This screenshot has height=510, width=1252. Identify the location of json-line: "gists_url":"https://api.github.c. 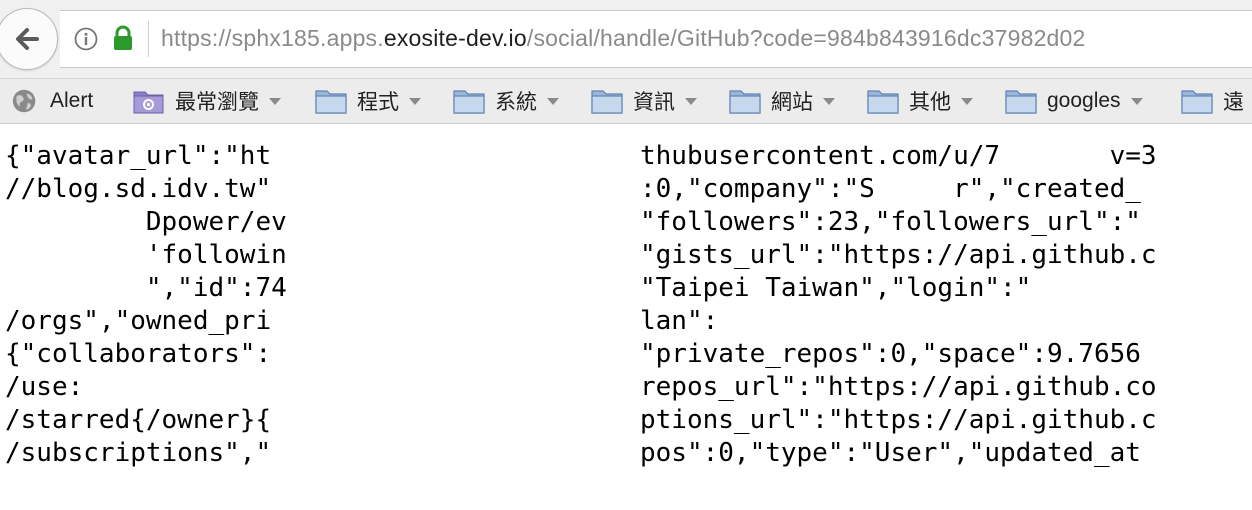
(898, 255).